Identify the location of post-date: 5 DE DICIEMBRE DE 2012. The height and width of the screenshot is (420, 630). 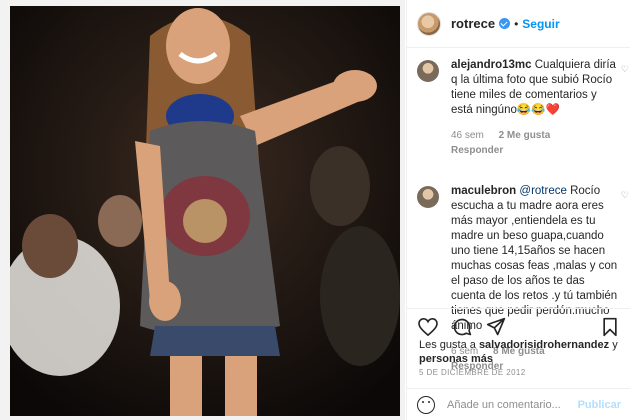
(472, 372).